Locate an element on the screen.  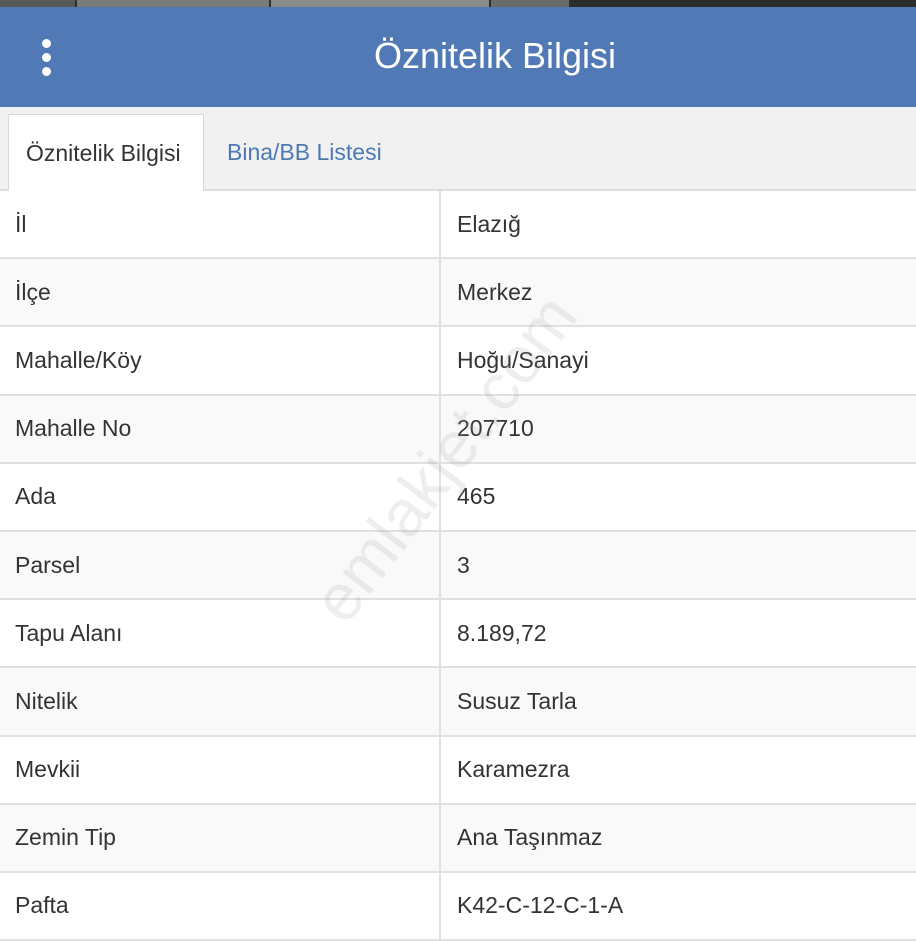
table-row: Pafta K42-C-12-C-1-A is located at coordinates (458, 906).